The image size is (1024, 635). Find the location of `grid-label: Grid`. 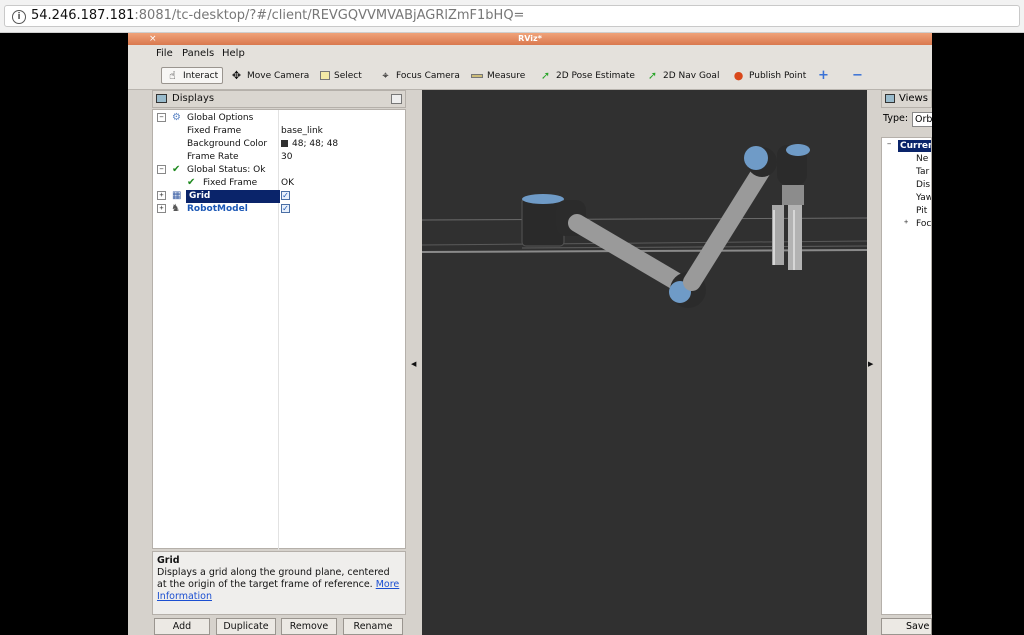

grid-label: Grid is located at coordinates (233, 196).